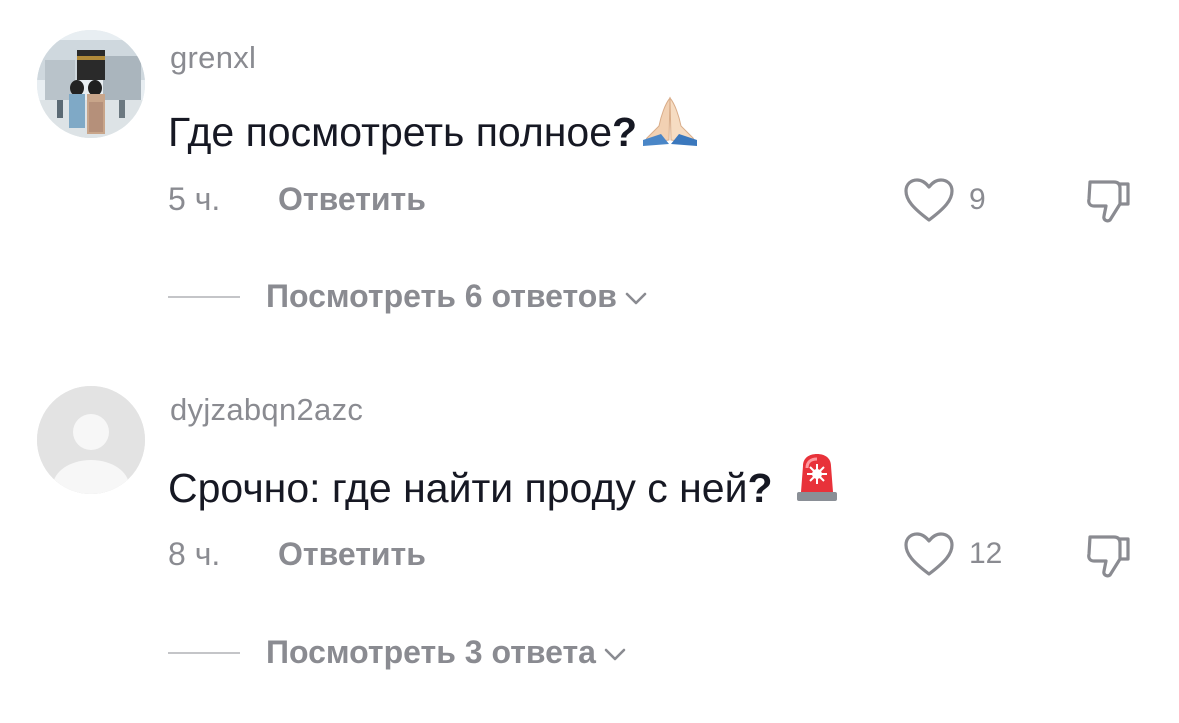 The image size is (1179, 723). I want to click on default-avatar-icon, so click(91, 440).